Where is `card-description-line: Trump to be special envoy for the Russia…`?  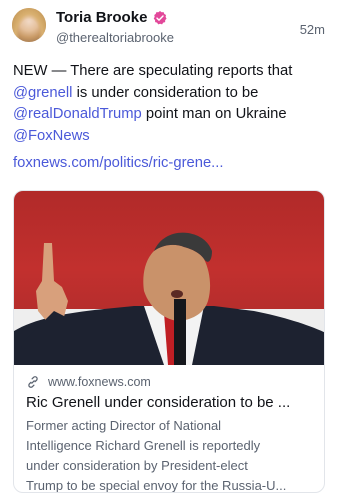
card-description-line: Trump to be special envoy for the Russia… is located at coordinates (156, 485).